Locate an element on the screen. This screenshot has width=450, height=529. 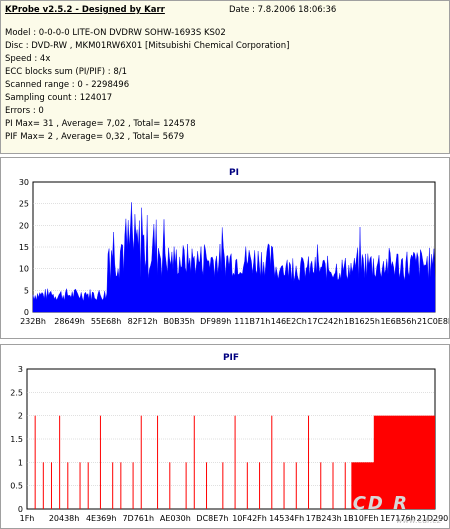
info-pif-stats: PIF Max= 2 , Average= 0,32 , Total= 5679 is located at coordinates (95, 137).